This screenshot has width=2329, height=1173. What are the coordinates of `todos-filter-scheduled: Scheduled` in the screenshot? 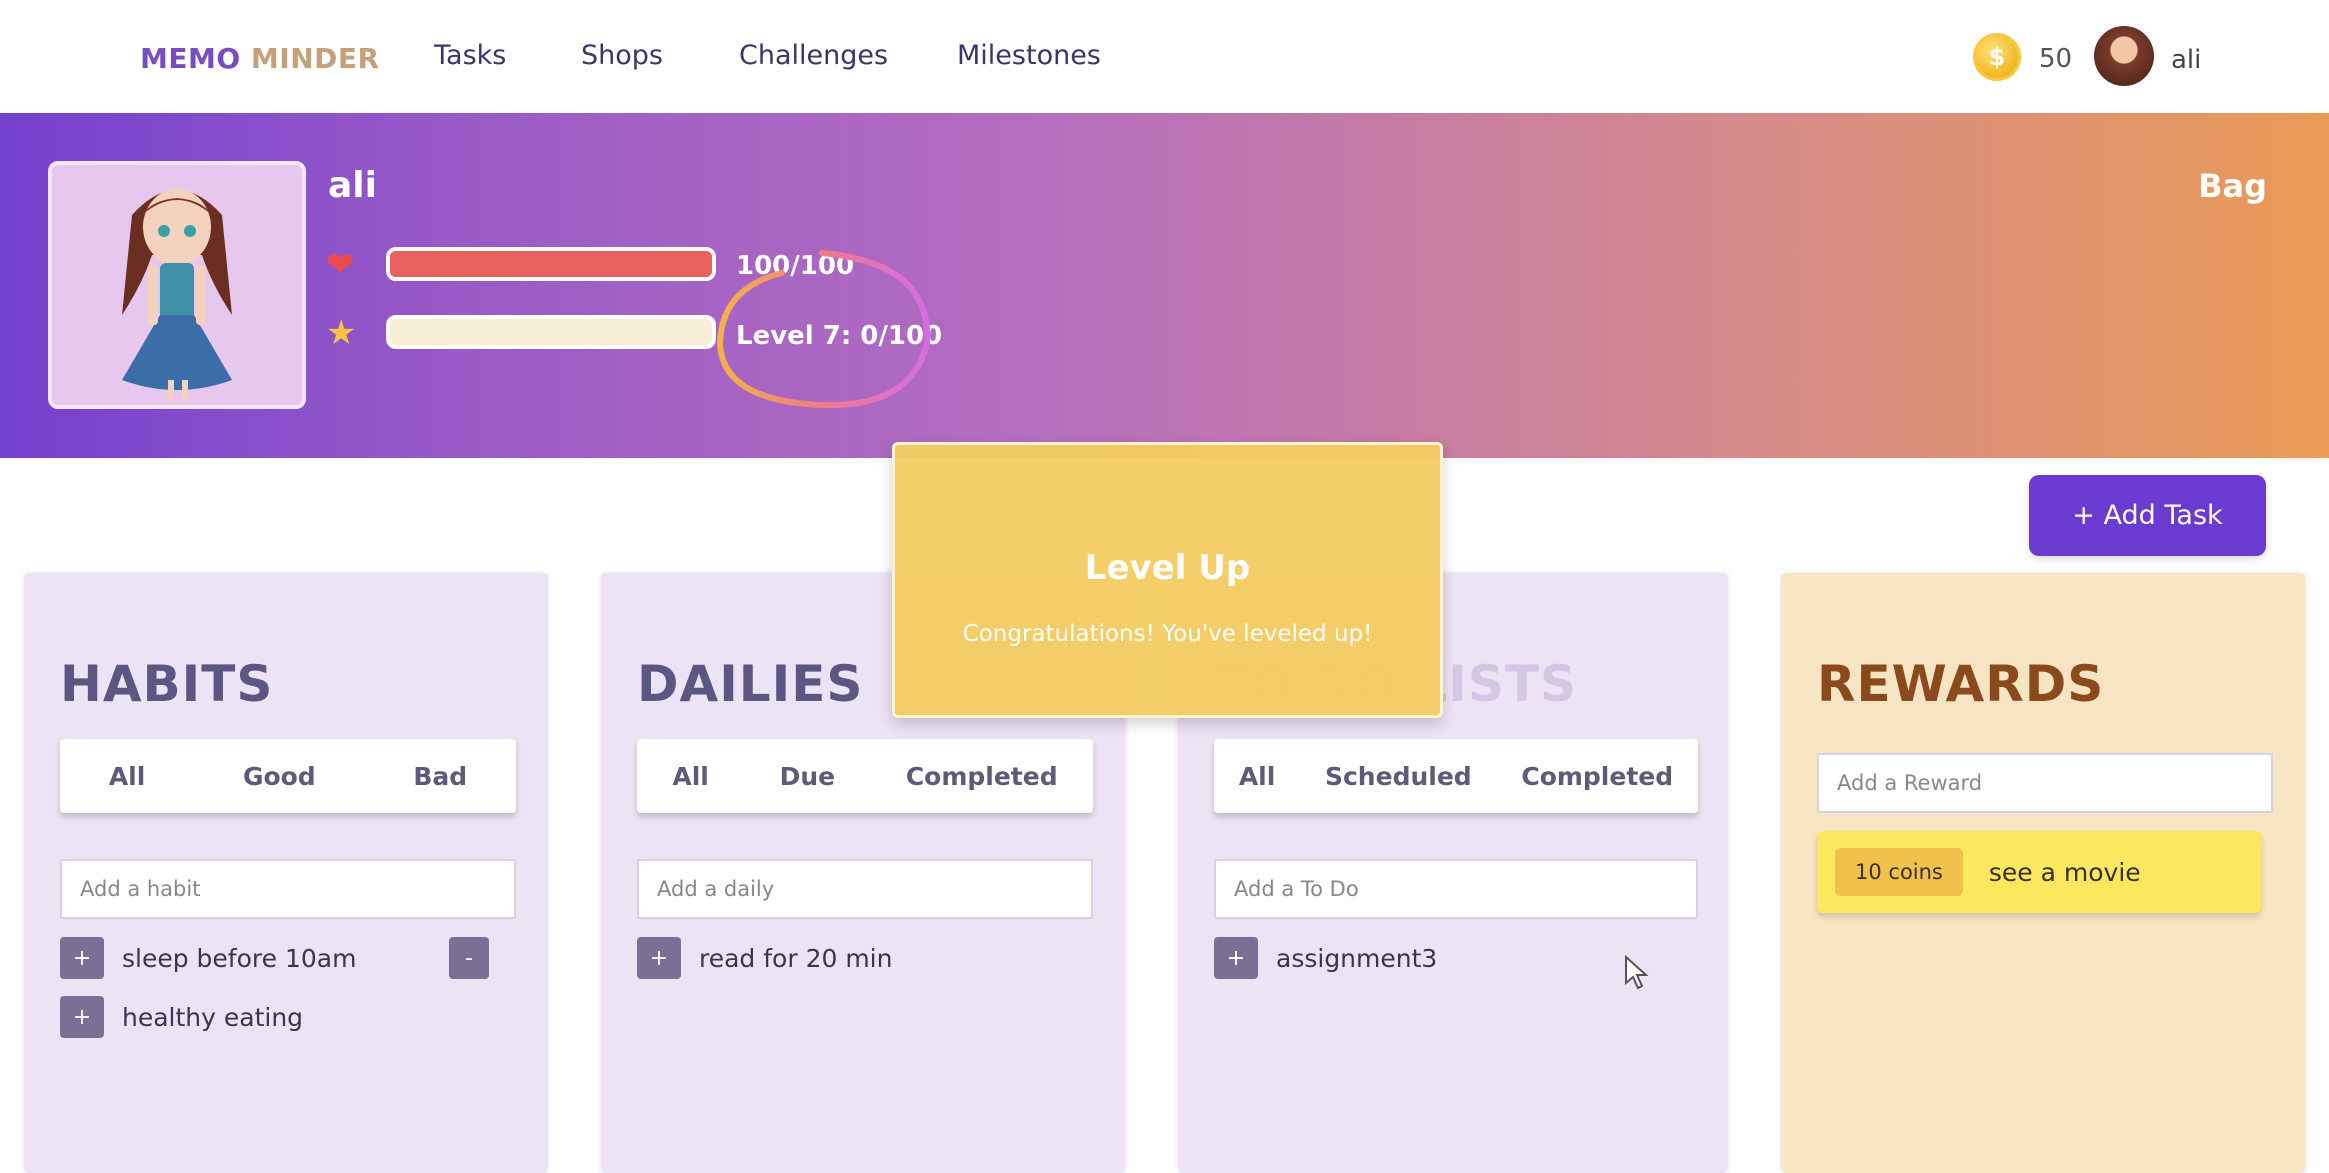 It's located at (1398, 776).